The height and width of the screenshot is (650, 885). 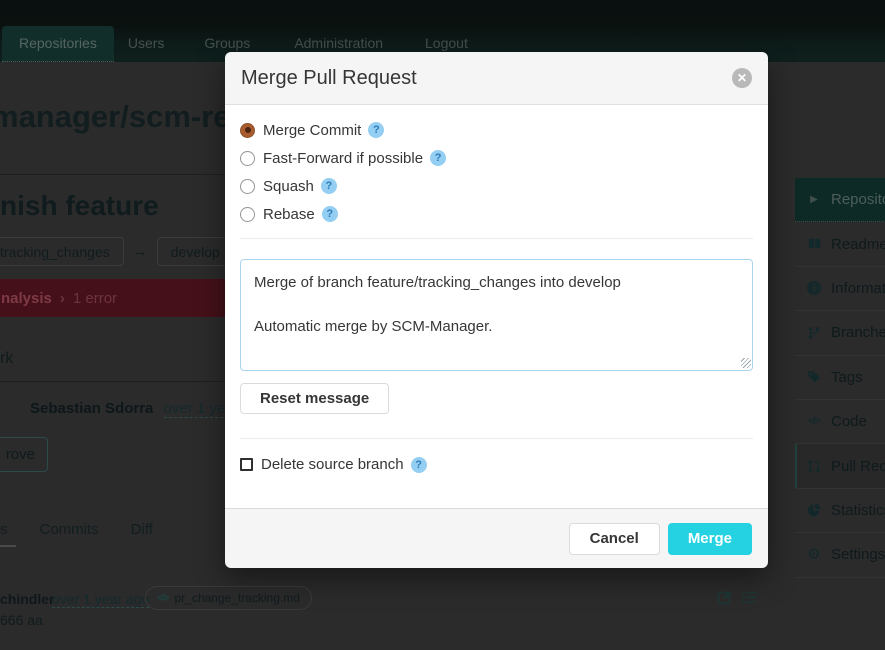 I want to click on analysis-error-count: 1 error, so click(x=95, y=298).